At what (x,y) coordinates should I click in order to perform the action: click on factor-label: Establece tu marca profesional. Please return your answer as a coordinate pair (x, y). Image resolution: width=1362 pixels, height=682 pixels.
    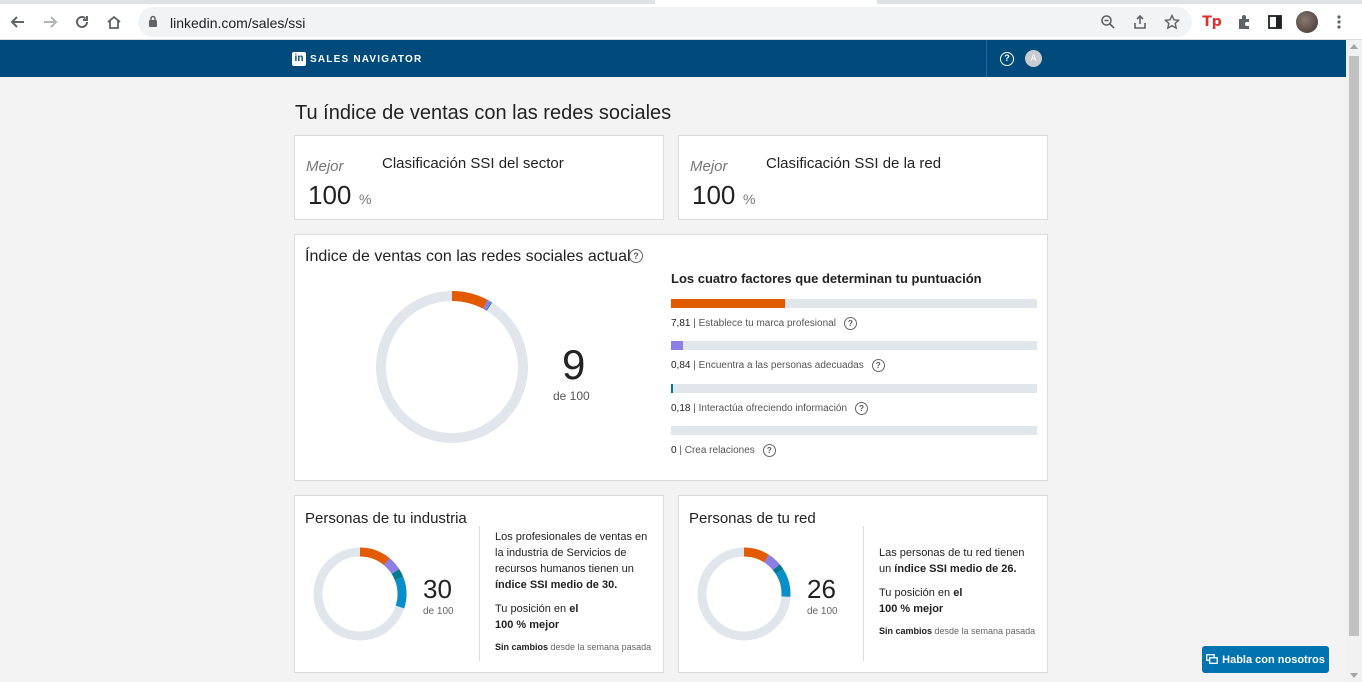
    Looking at the image, I should click on (767, 323).